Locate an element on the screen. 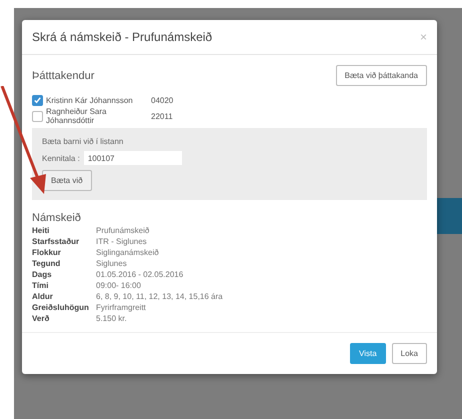 This screenshot has height=419, width=462. detail-value: 01.05.2016 - 02.05.2016 is located at coordinates (140, 274).